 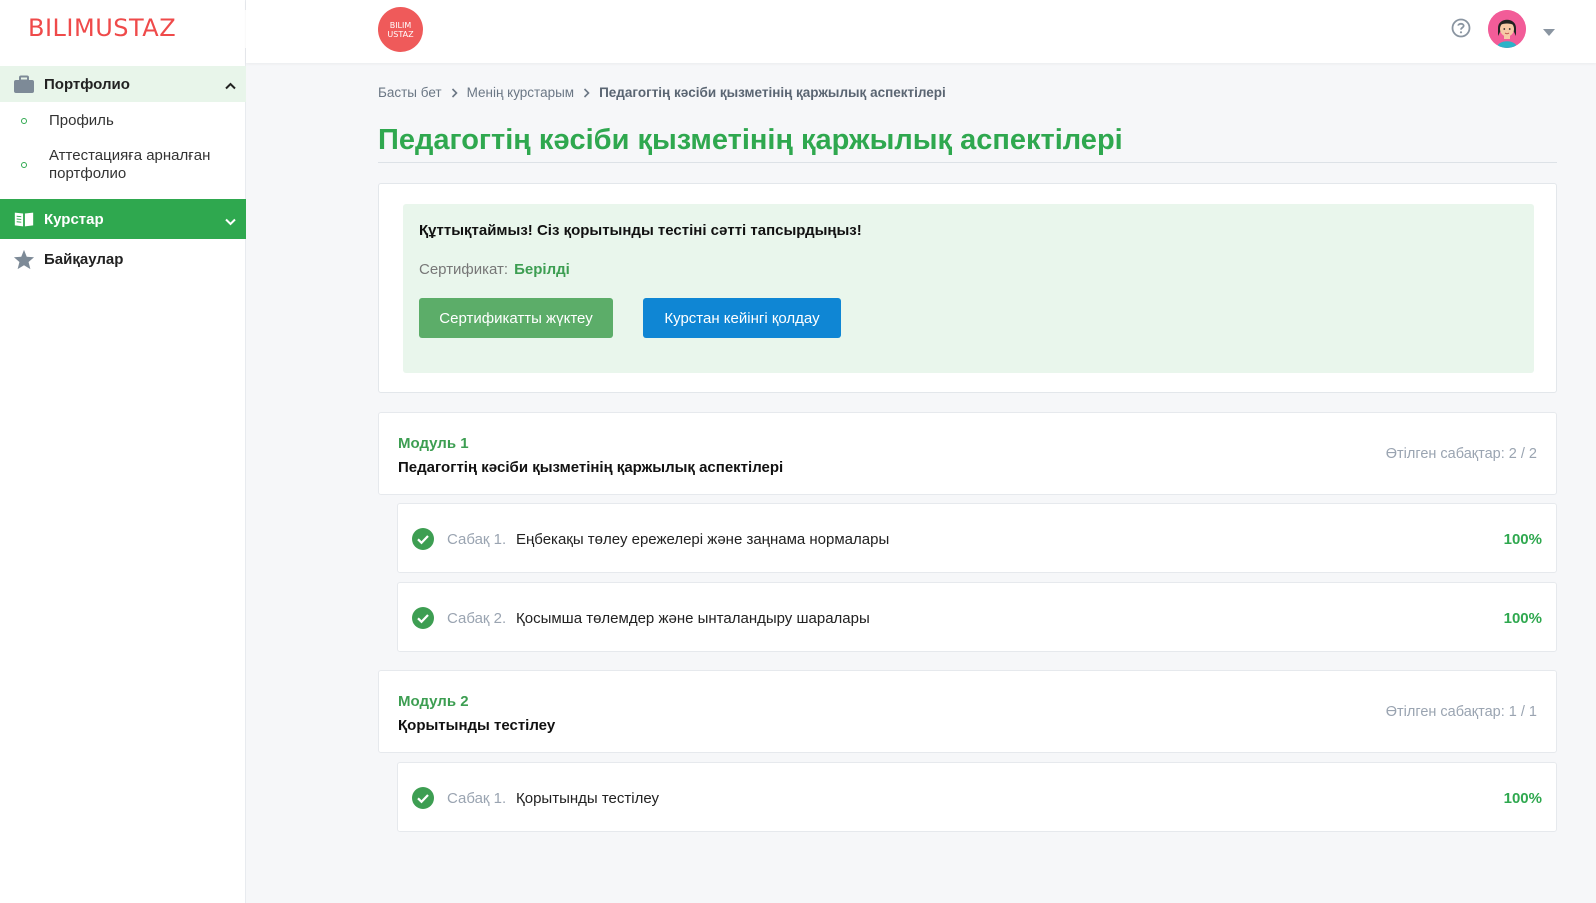 What do you see at coordinates (921, 31) in the screenshot?
I see `top-bar: BILIM USTAZ` at bounding box center [921, 31].